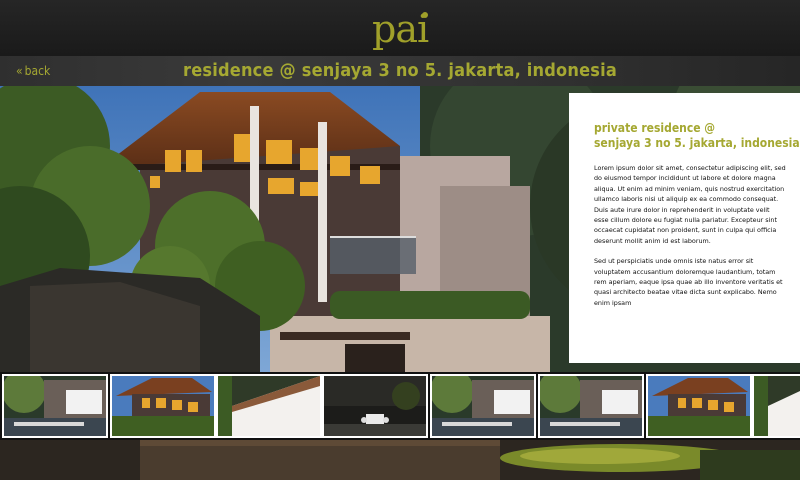  I want to click on double-chevron-left-icon: «, so click(19, 71).